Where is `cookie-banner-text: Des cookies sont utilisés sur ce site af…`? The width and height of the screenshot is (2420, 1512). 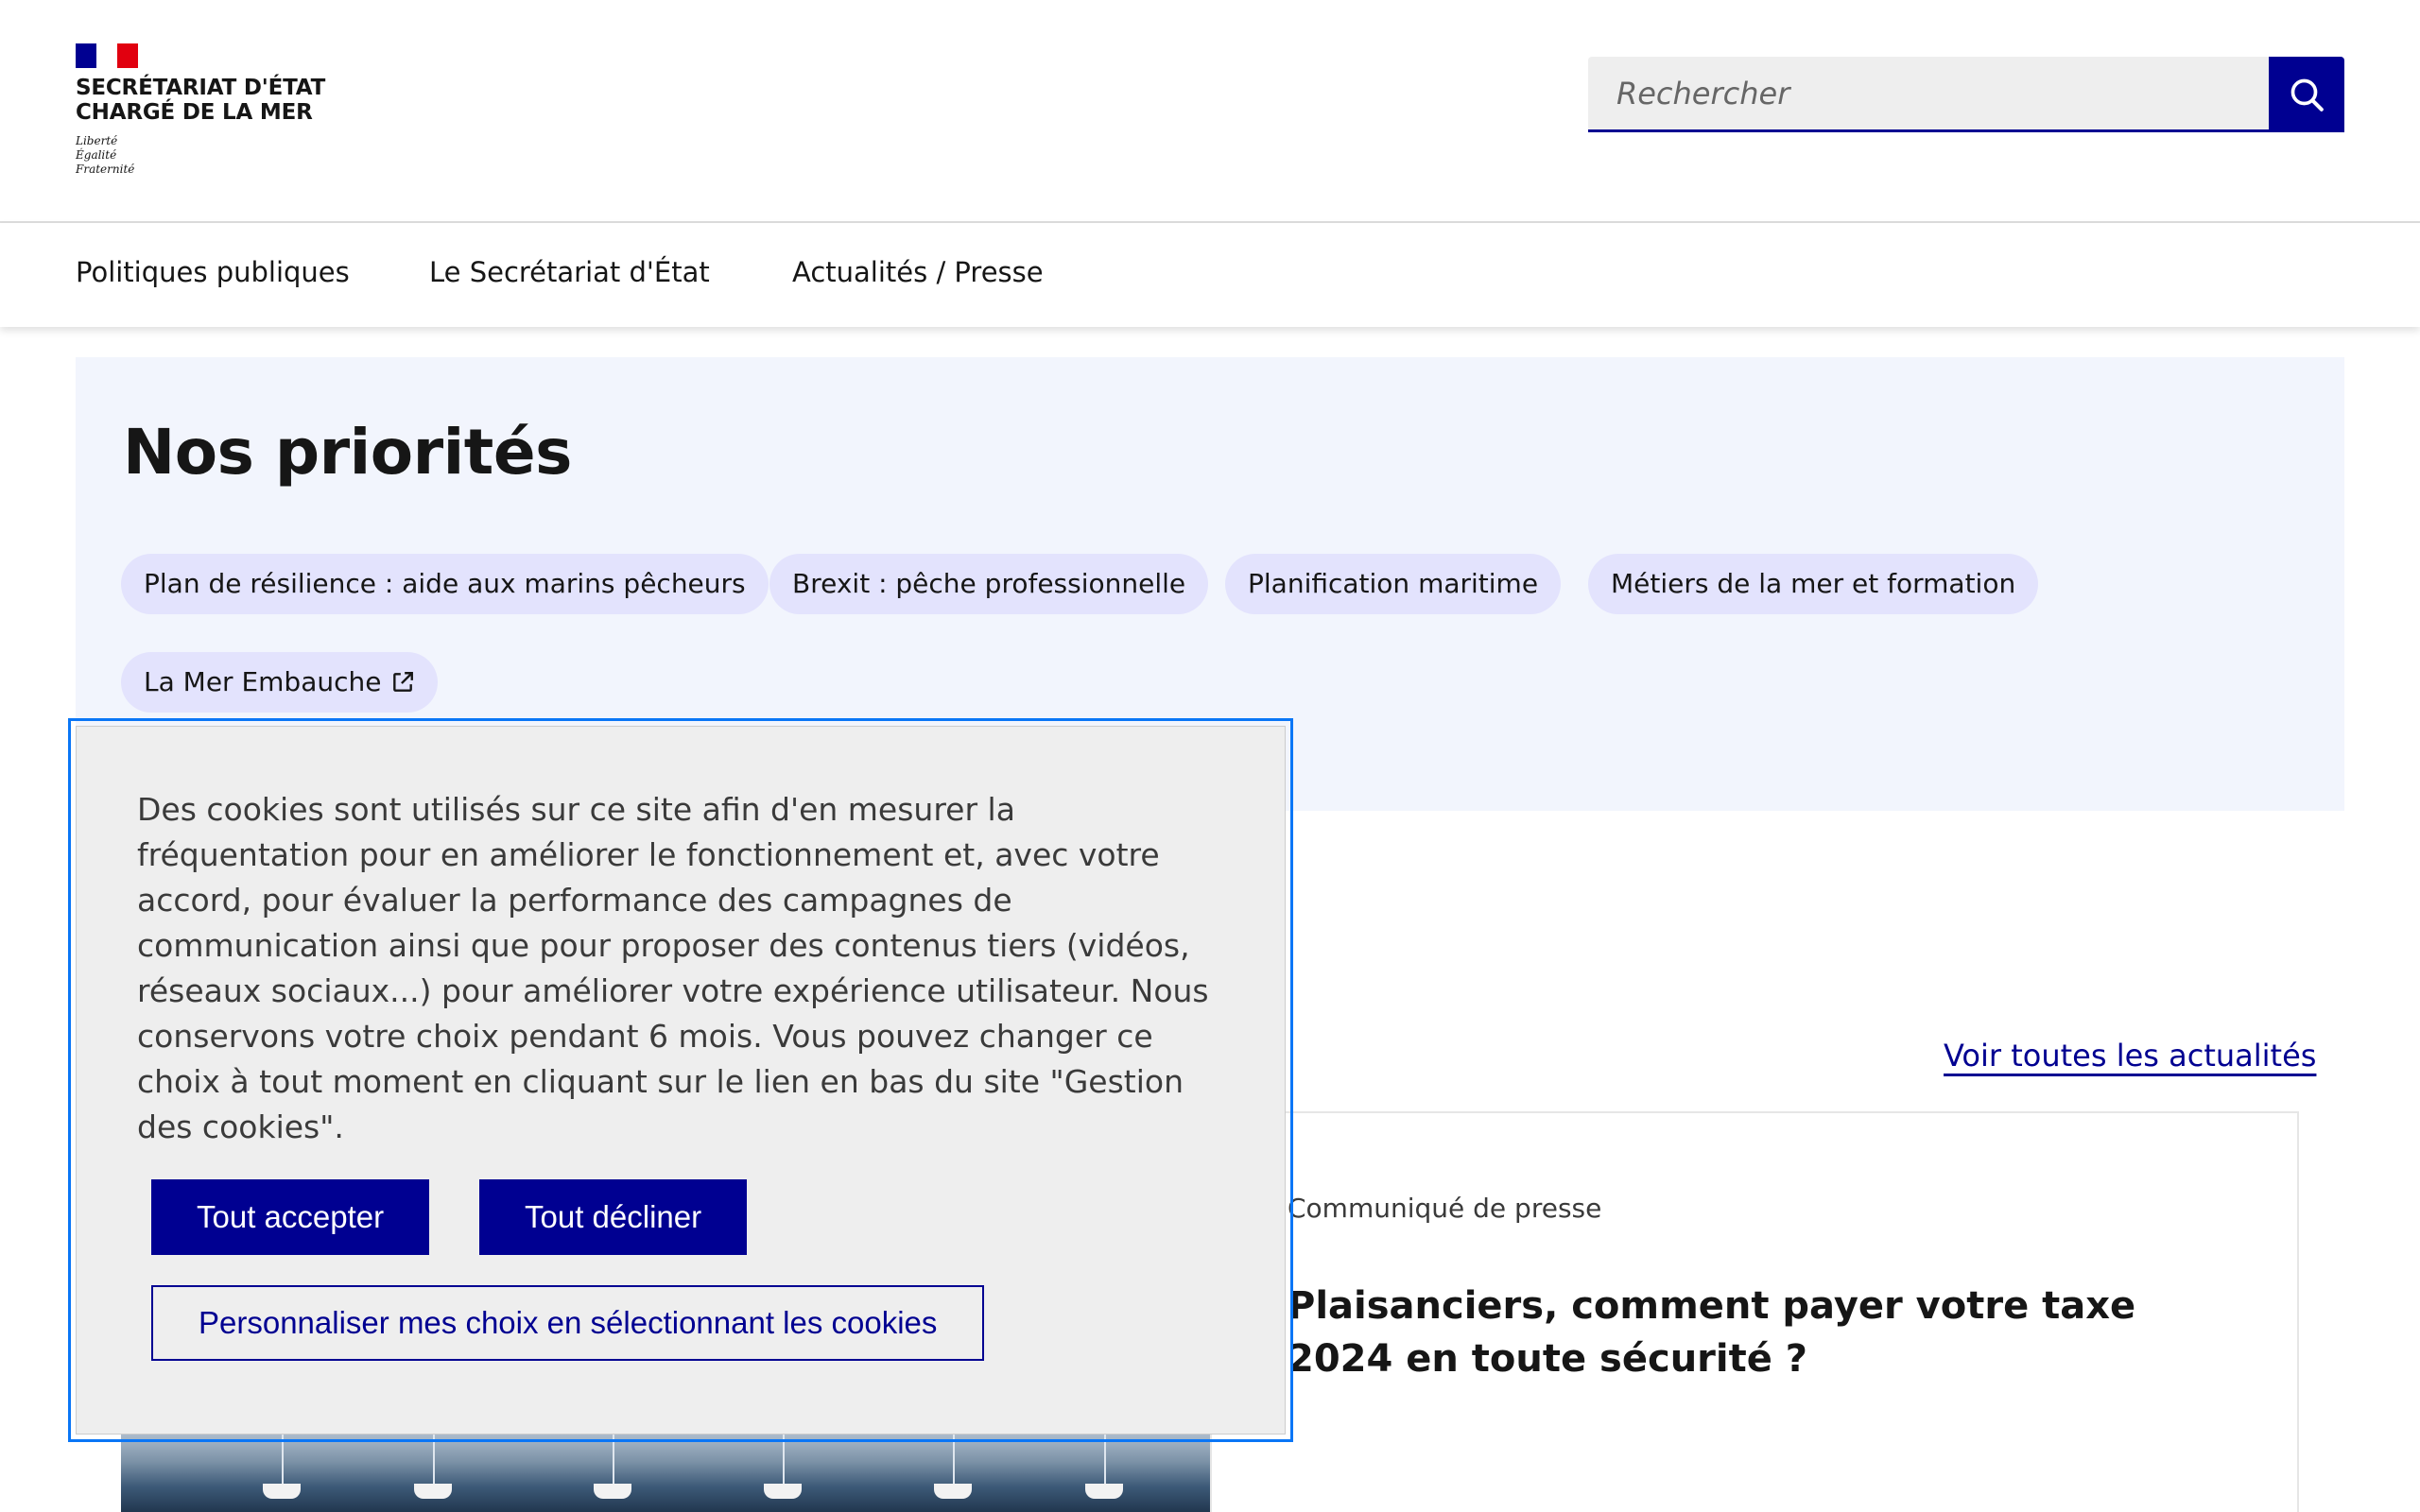 cookie-banner-text: Des cookies sont utilisés sur ce site af… is located at coordinates (673, 968).